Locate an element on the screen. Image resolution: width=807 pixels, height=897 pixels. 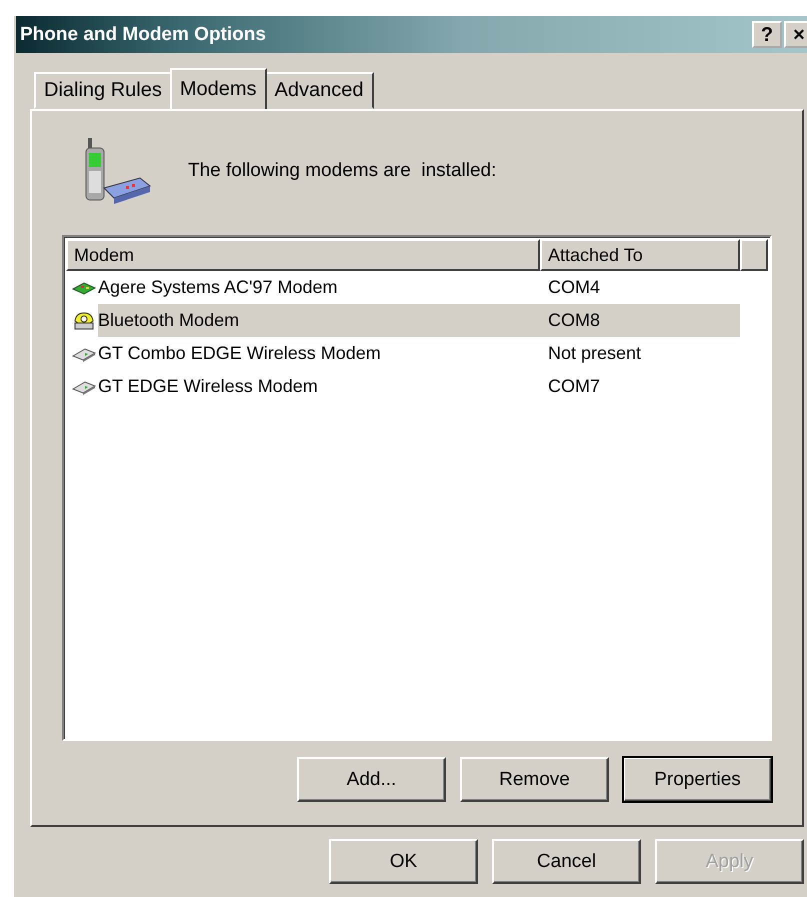
column-header: Attached To is located at coordinates (640, 255).